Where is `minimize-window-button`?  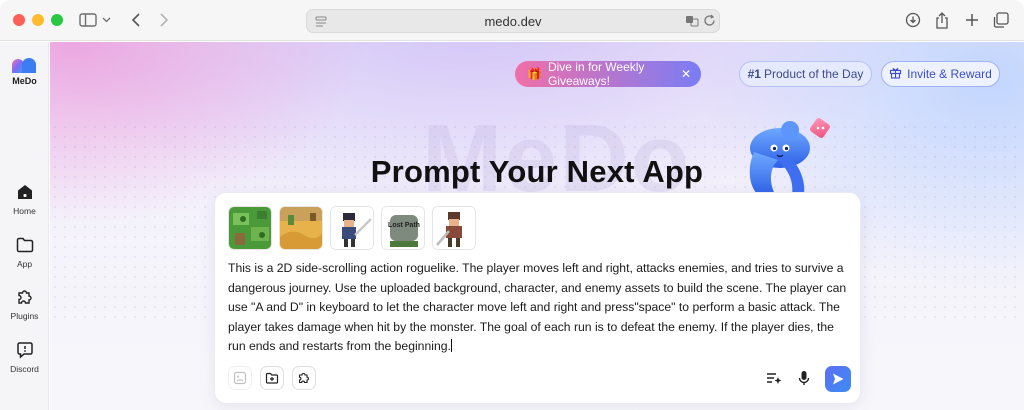
minimize-window-button is located at coordinates (38, 20).